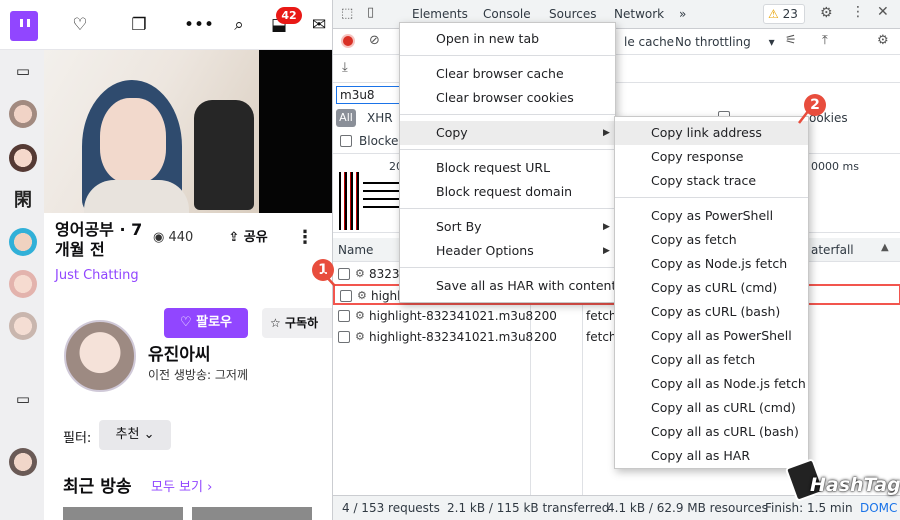 The width and height of the screenshot is (900, 520). Describe the element at coordinates (835, 166) in the screenshot. I see `timeline-tick: 0000 ms` at that location.